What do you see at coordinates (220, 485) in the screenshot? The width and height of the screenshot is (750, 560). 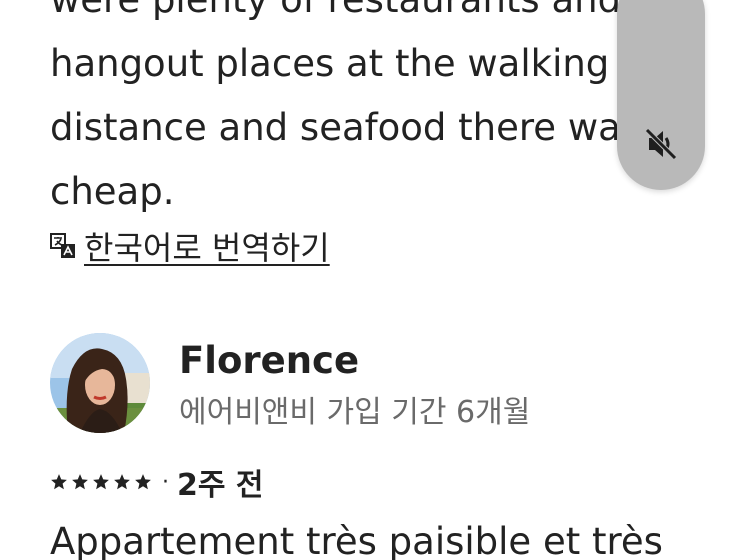 I see `review-date: 2주 전` at bounding box center [220, 485].